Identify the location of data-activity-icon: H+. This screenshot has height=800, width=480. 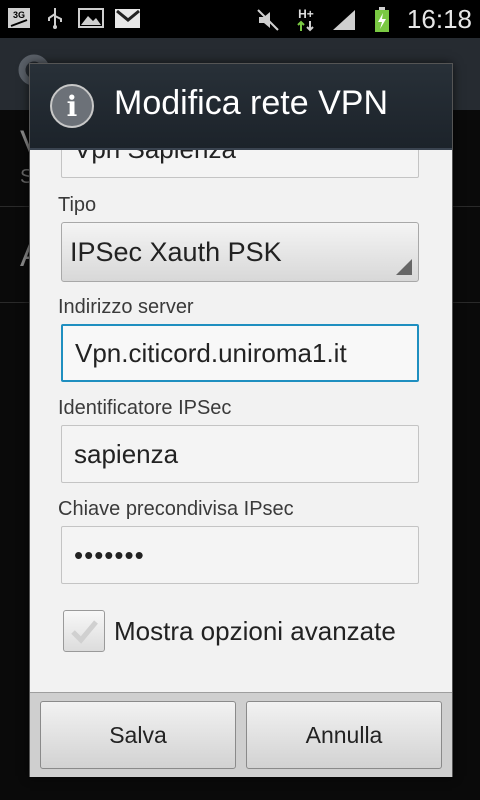
(306, 20).